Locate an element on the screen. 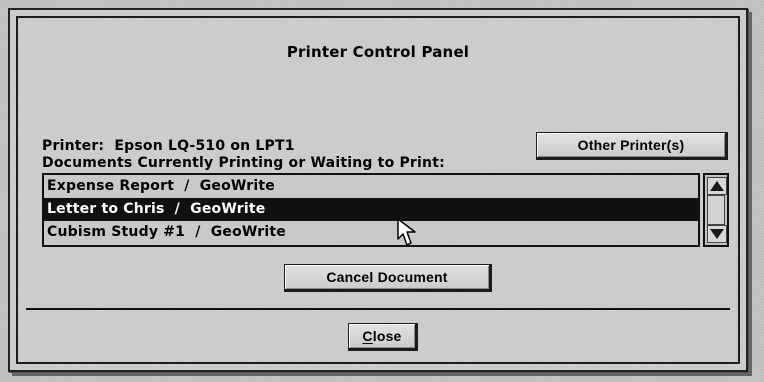  close-button: Close is located at coordinates (383, 337).